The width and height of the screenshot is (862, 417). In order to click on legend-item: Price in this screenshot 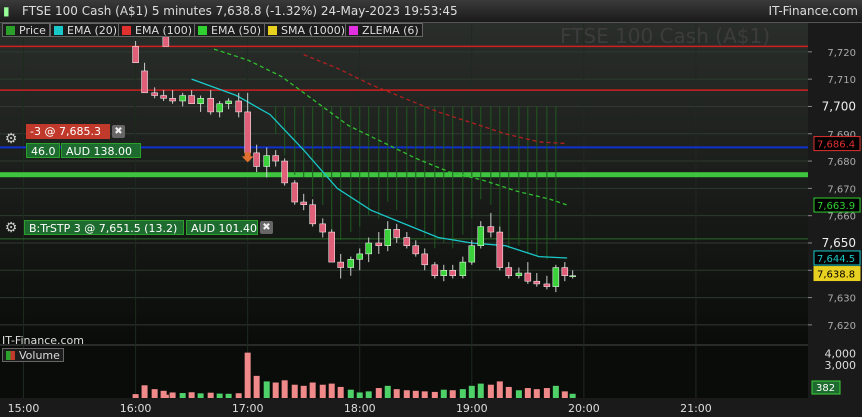, I will do `click(26, 30)`.